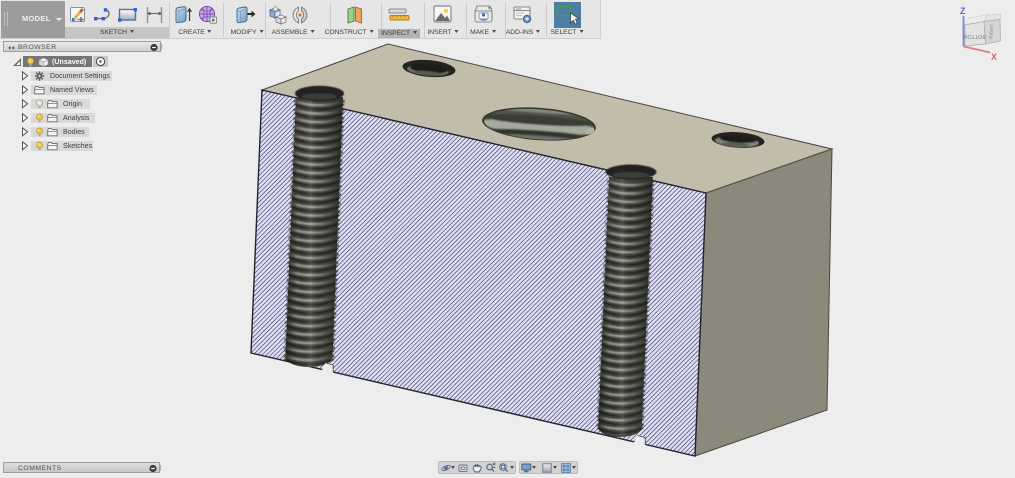  What do you see at coordinates (994, 57) in the screenshot?
I see `svg-text: X` at bounding box center [994, 57].